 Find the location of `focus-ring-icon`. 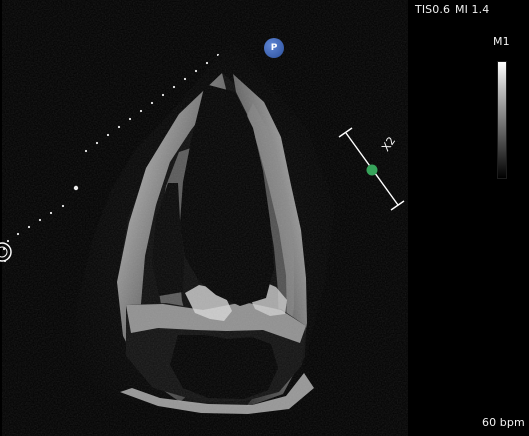

focus-ring-icon is located at coordinates (6, 252).